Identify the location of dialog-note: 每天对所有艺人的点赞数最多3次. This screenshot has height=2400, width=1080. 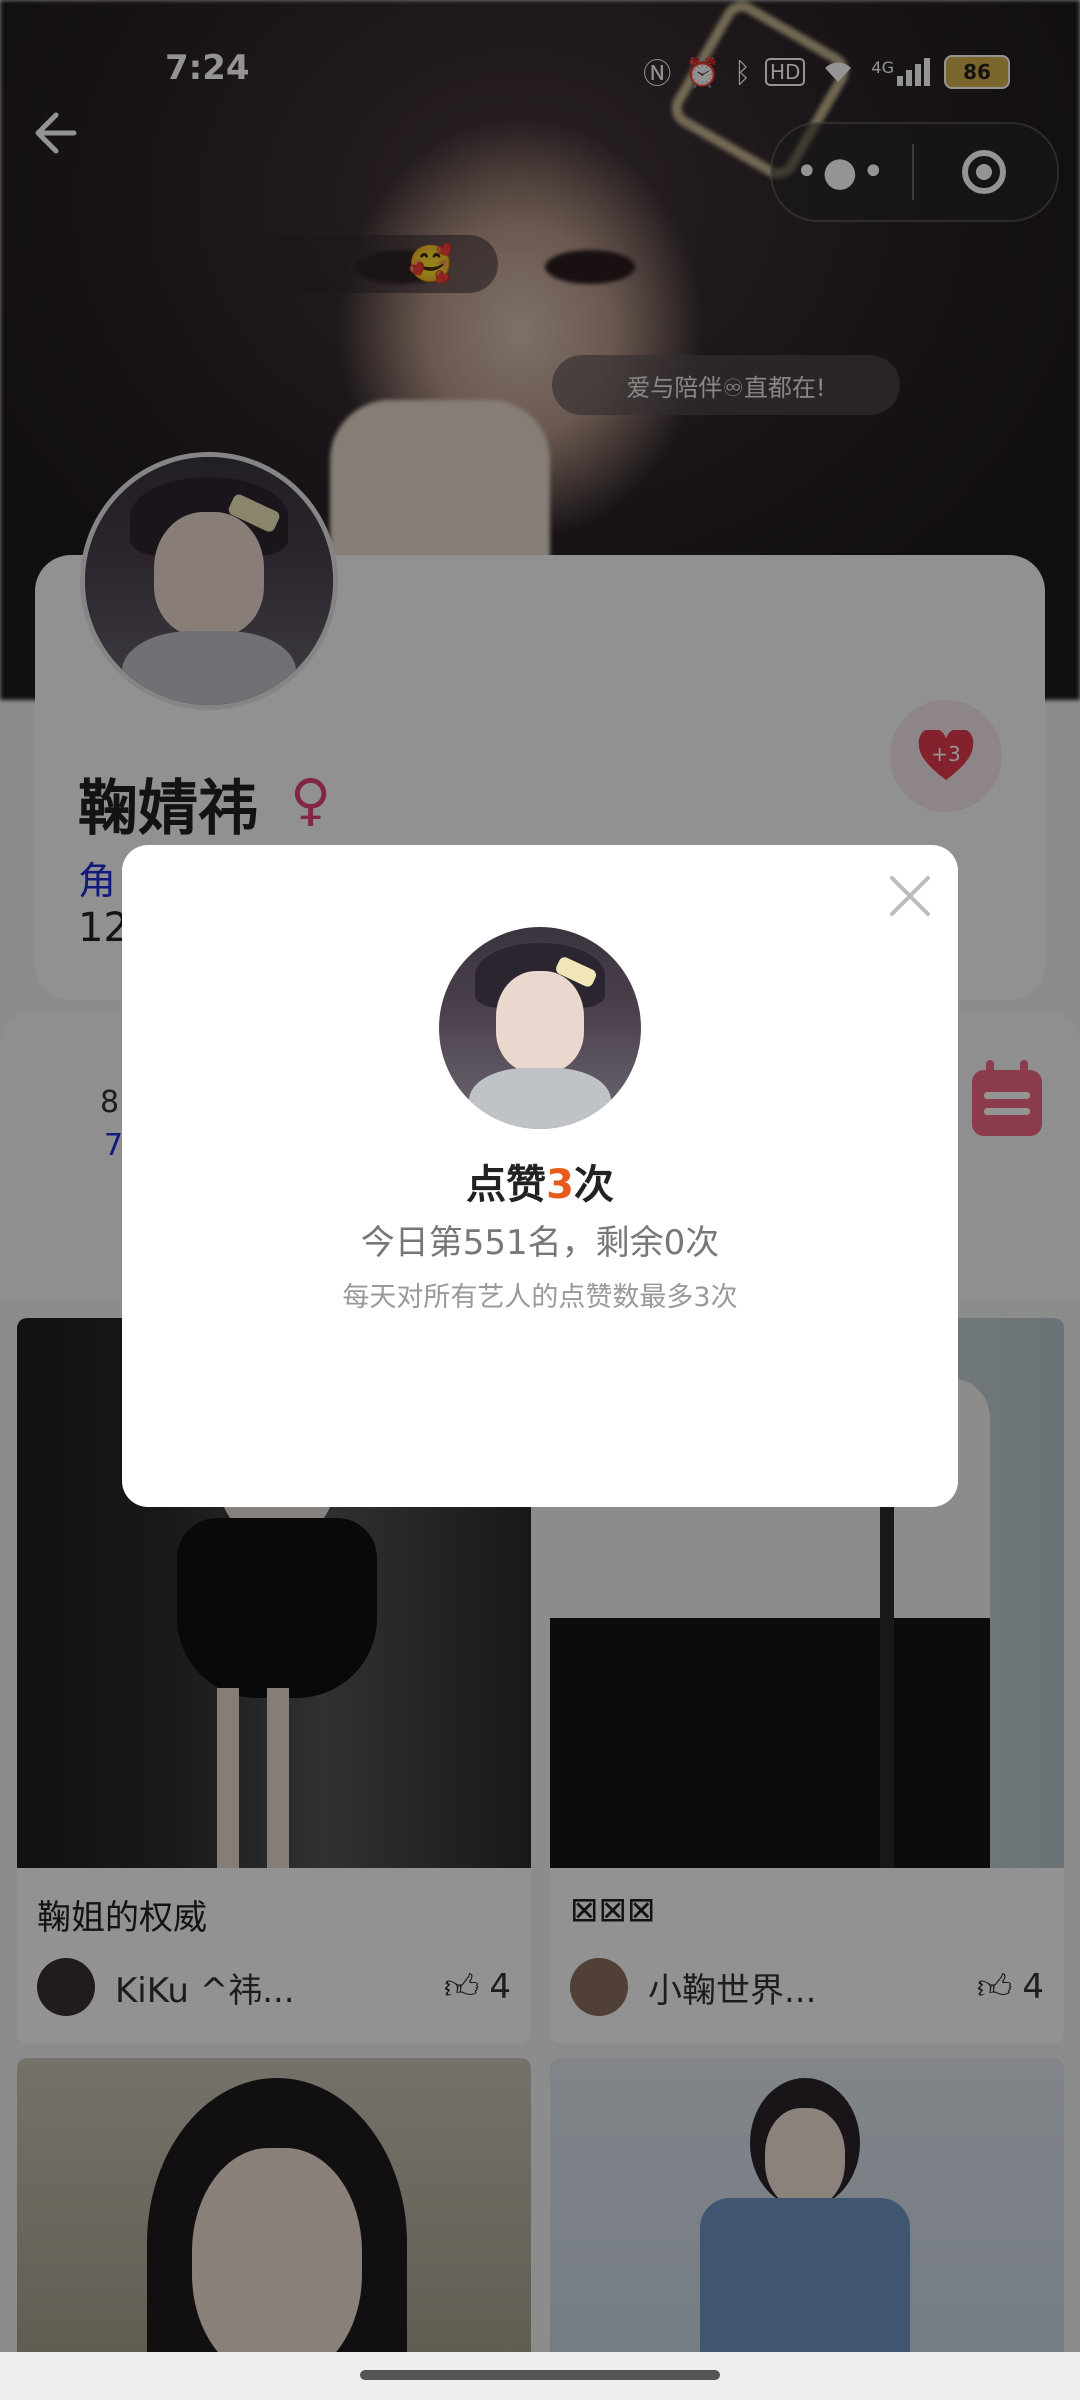
(540, 1297).